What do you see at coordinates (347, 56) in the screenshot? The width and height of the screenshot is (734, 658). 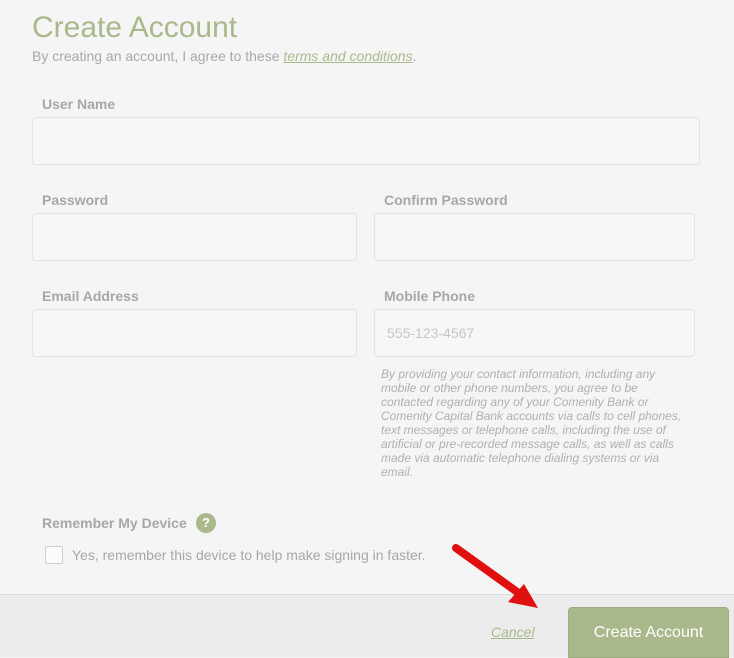 I see `terms-link: terms and conditions` at bounding box center [347, 56].